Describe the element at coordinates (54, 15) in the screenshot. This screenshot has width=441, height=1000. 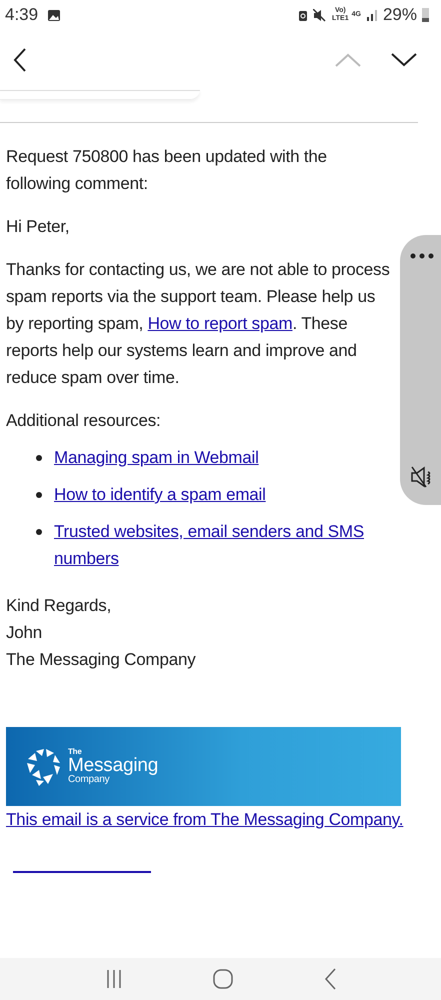
I see `image-icon` at that location.